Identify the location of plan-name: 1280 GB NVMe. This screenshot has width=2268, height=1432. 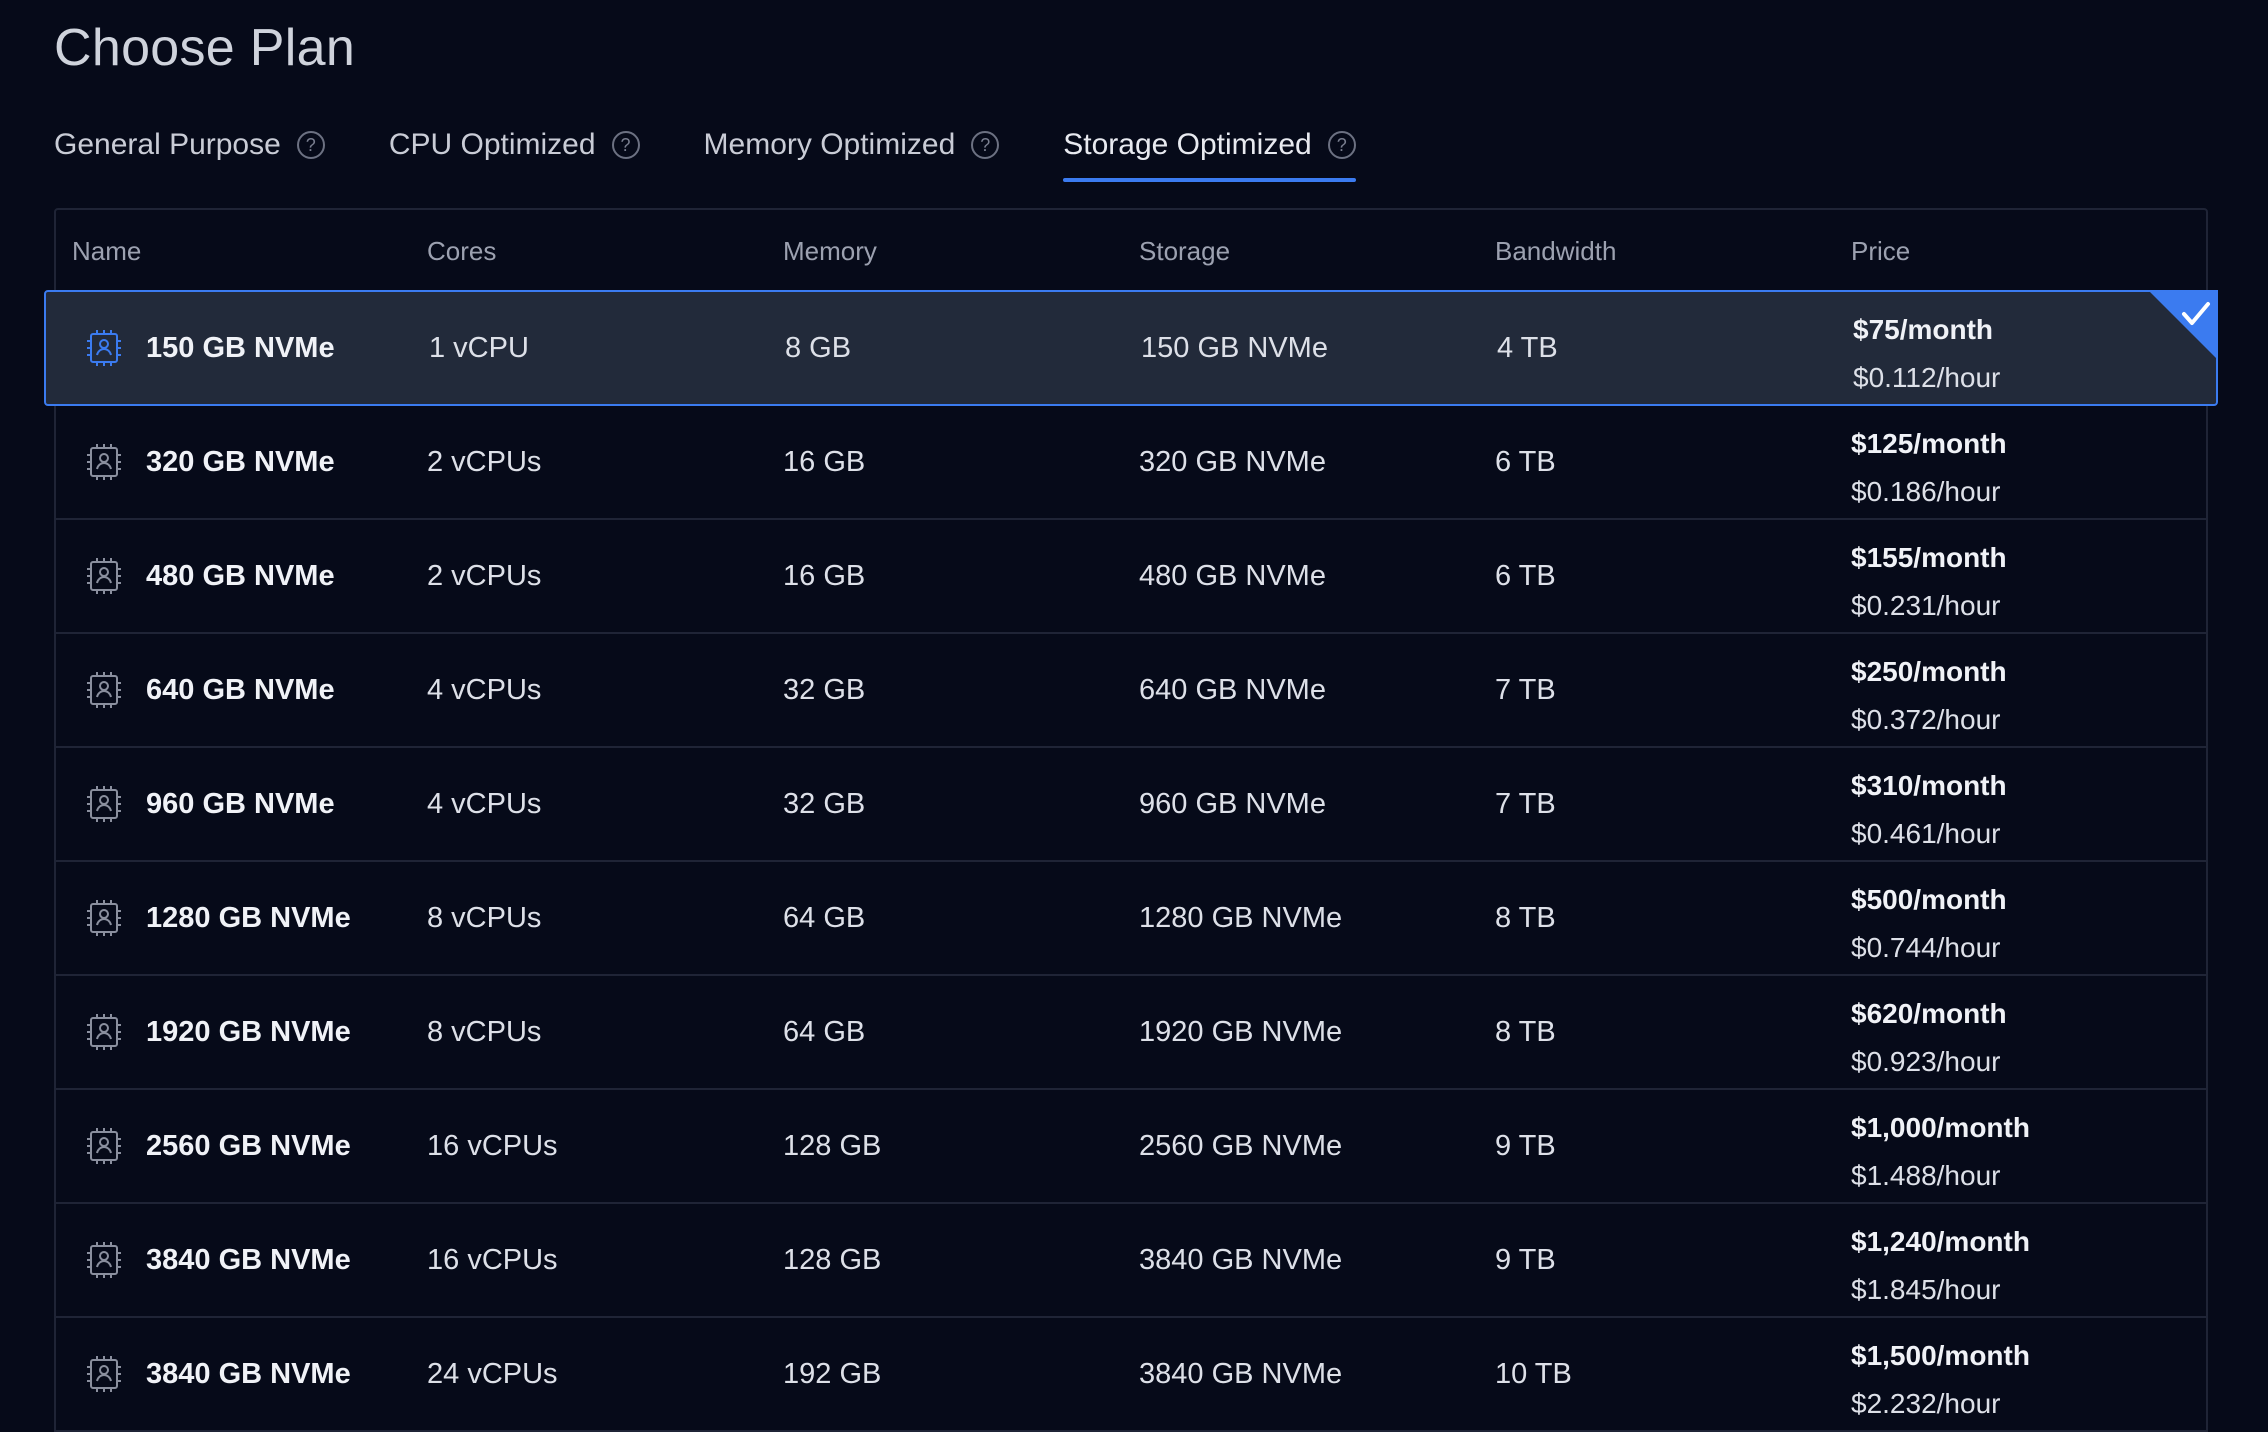
(248, 917).